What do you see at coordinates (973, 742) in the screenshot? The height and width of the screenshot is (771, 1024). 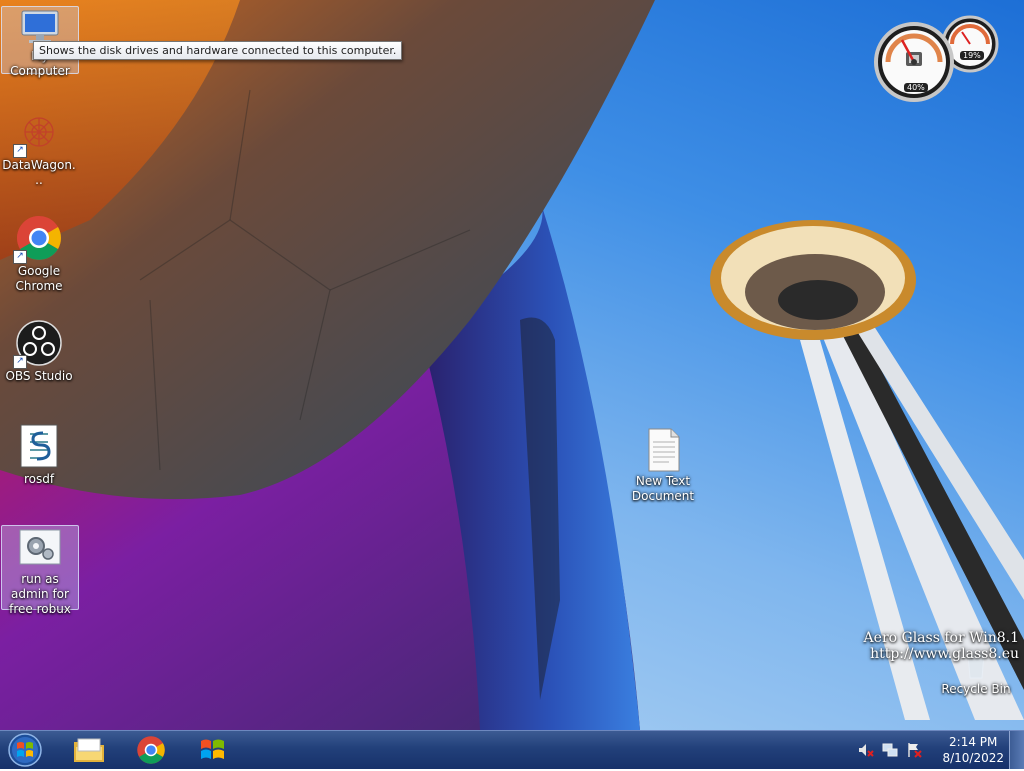 I see `clock-time: 2:14 PM` at bounding box center [973, 742].